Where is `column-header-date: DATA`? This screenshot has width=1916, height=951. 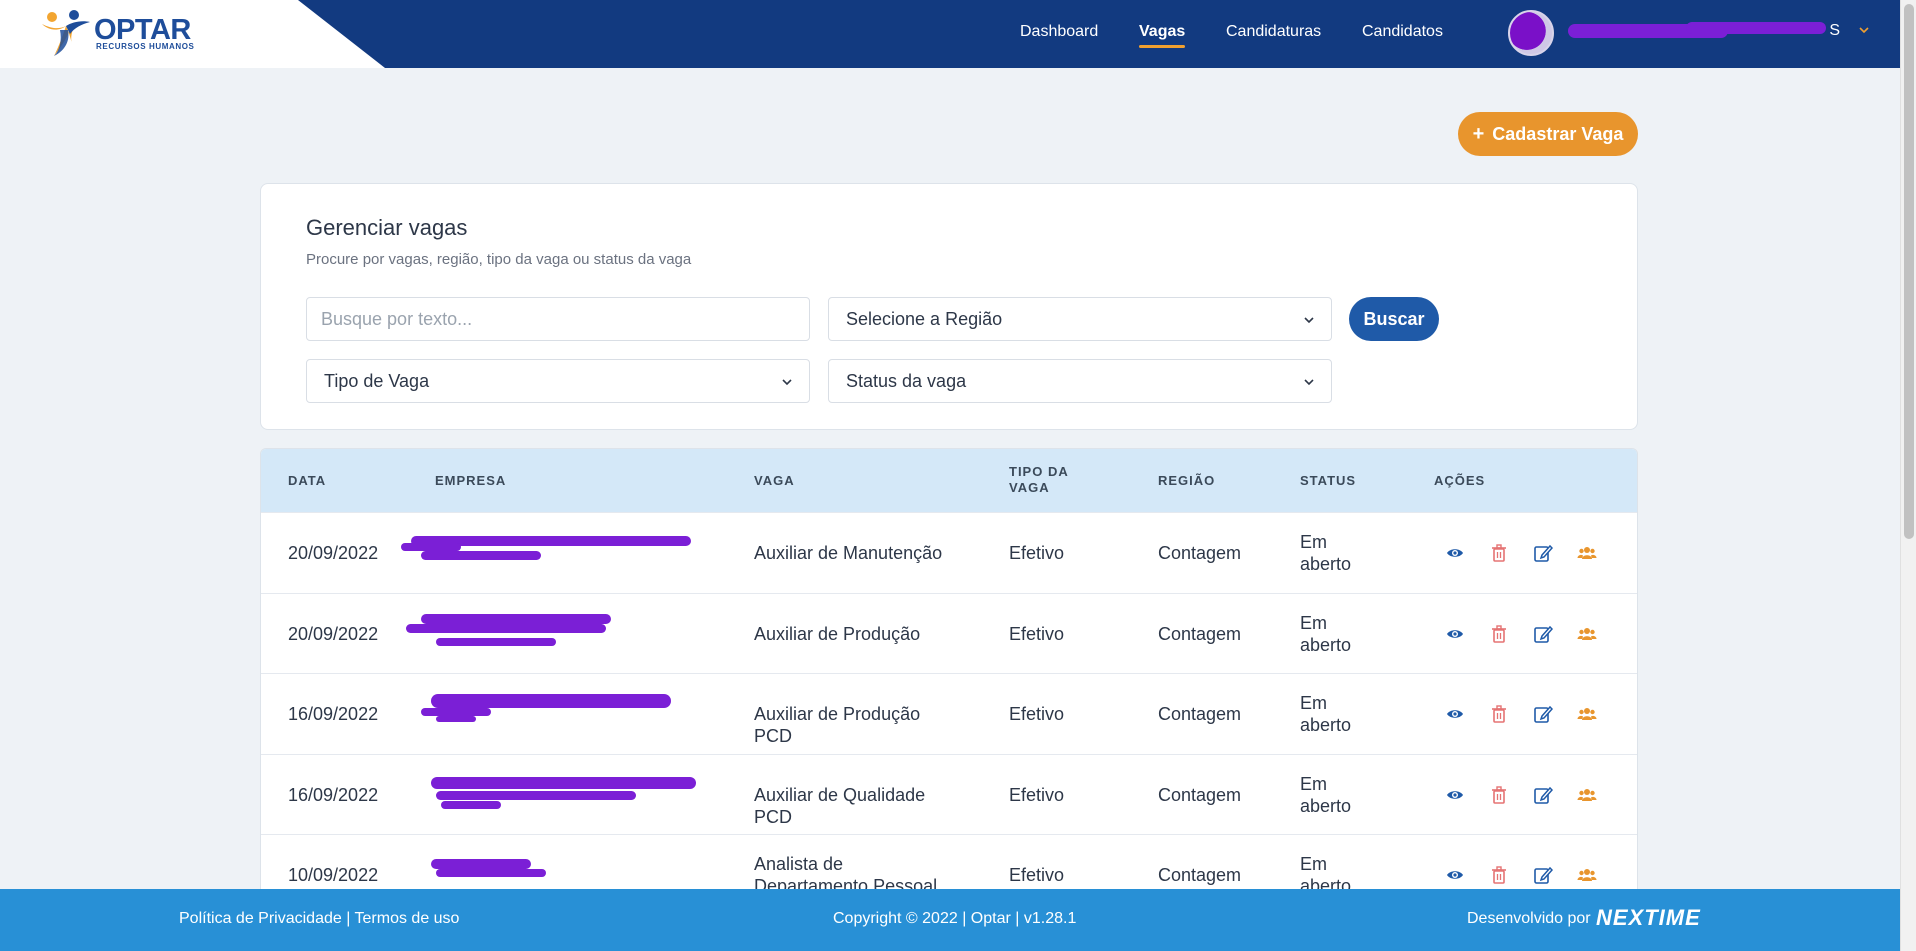 column-header-date: DATA is located at coordinates (307, 480).